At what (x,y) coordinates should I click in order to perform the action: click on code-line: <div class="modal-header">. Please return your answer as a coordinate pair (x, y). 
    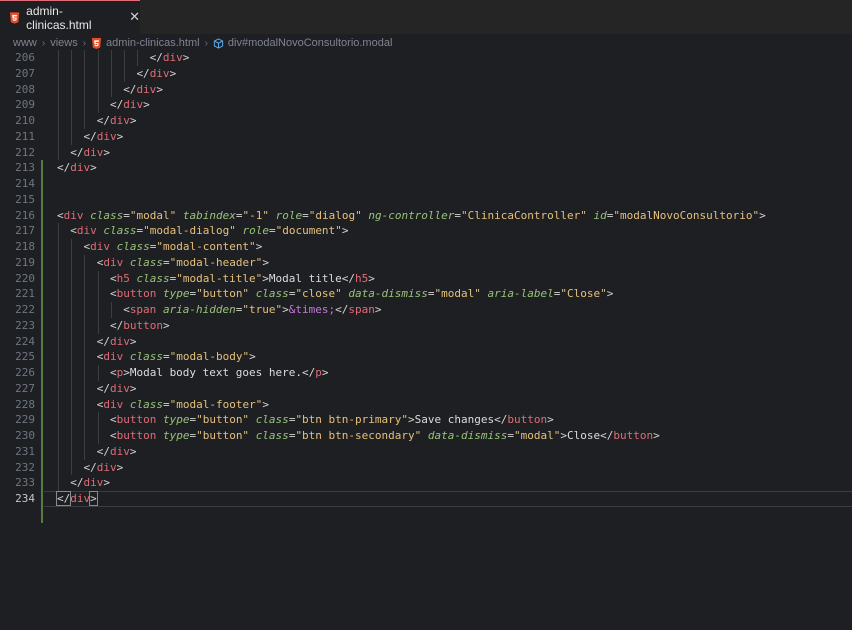
    Looking at the image, I should click on (183, 263).